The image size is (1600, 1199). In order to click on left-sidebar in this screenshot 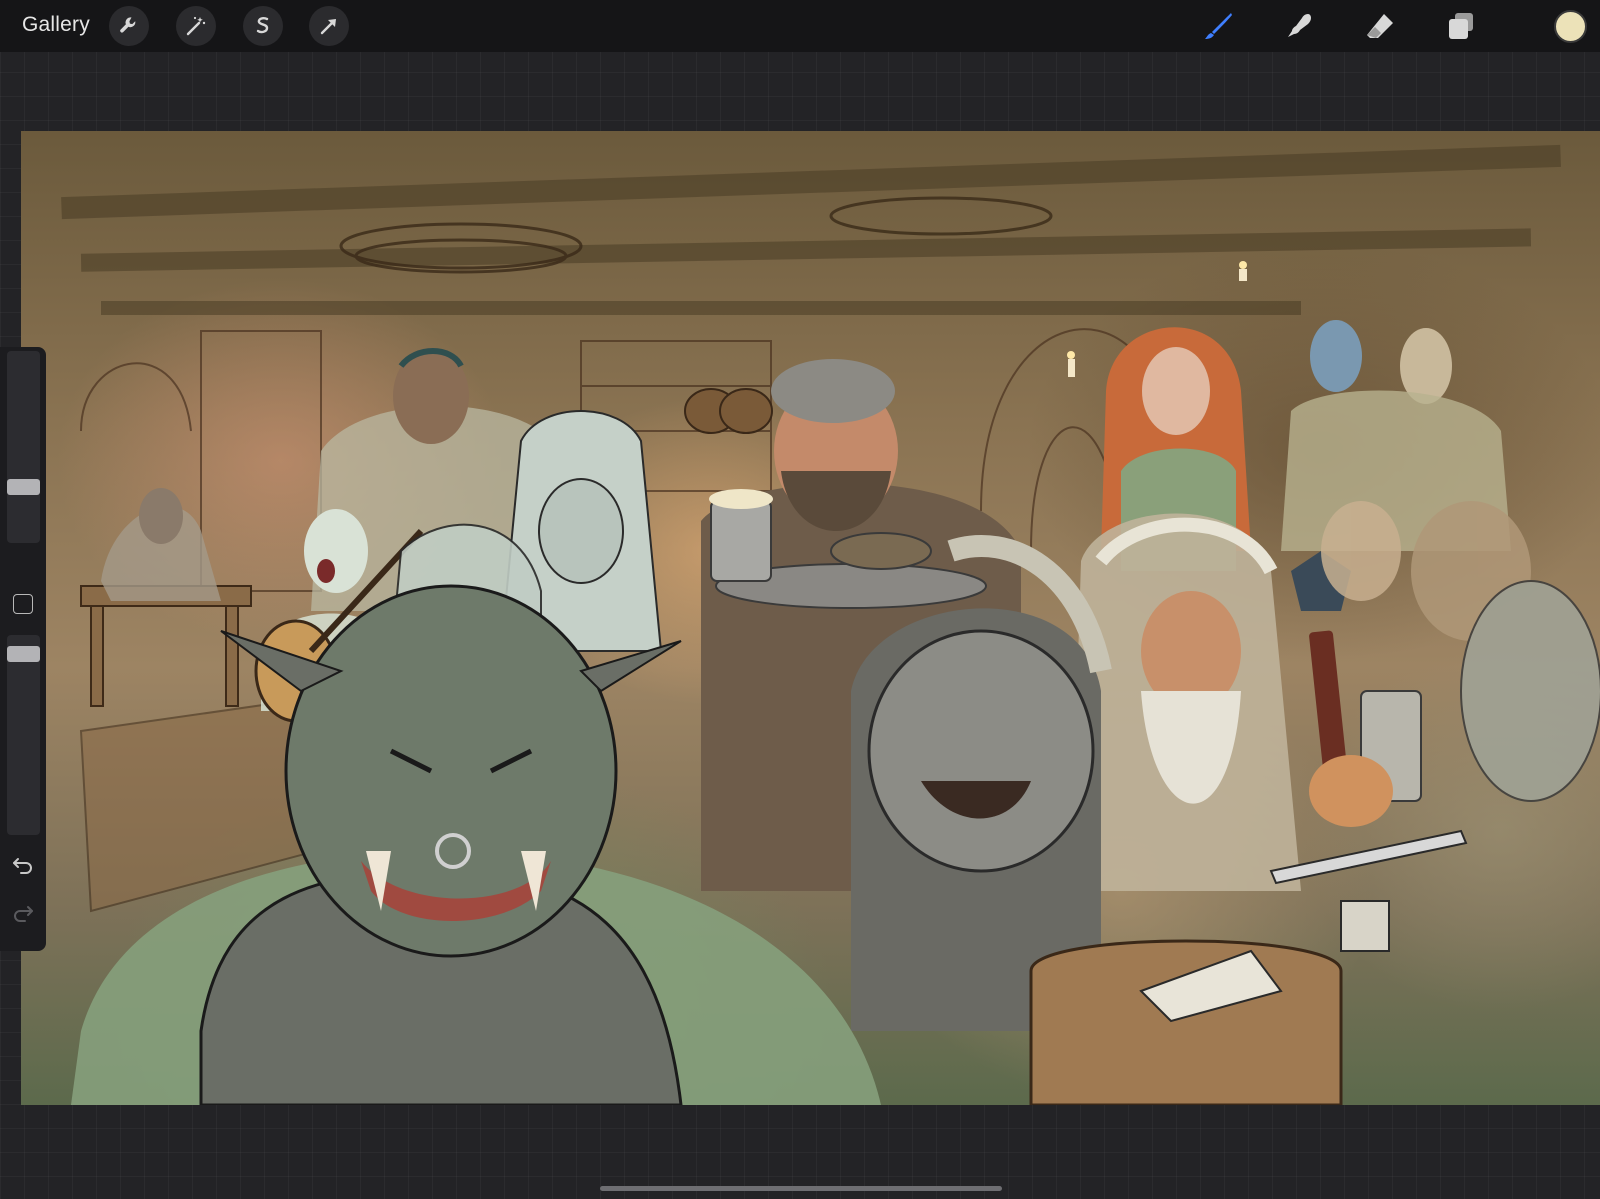, I will do `click(23, 649)`.